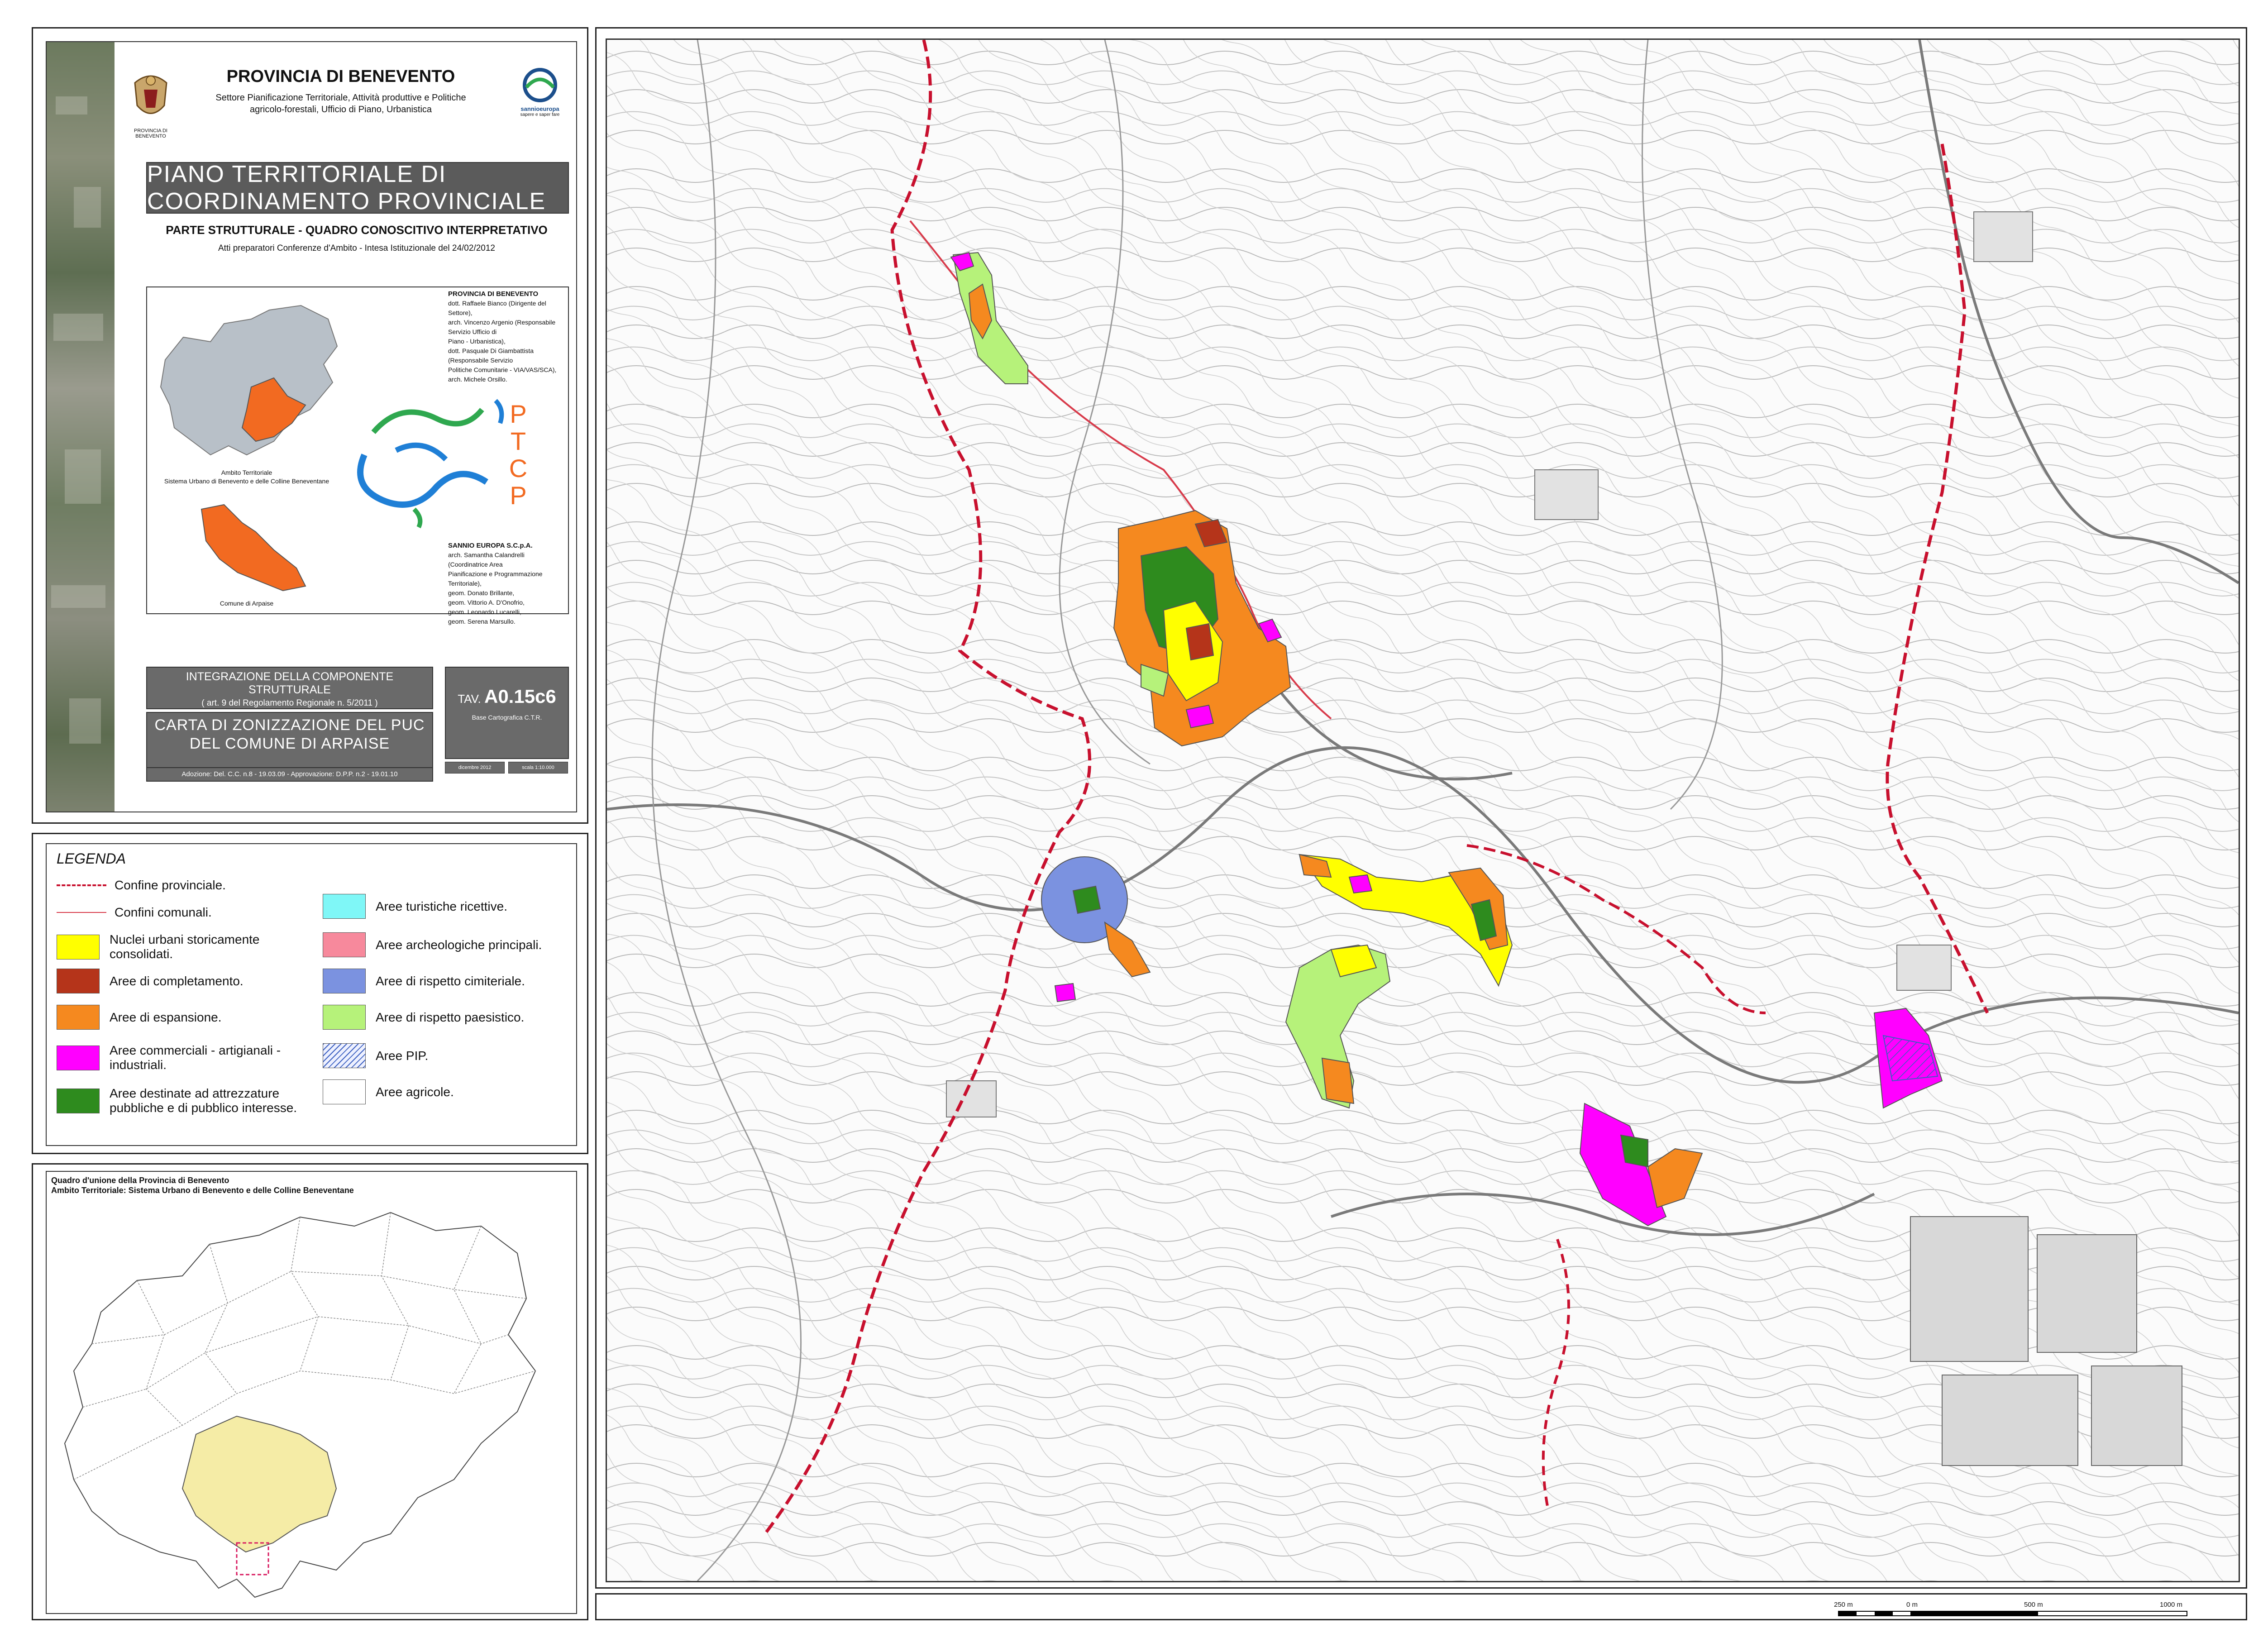  I want to click on legend-item-paesistico: Aree di rispetto paesistico., so click(445, 1017).